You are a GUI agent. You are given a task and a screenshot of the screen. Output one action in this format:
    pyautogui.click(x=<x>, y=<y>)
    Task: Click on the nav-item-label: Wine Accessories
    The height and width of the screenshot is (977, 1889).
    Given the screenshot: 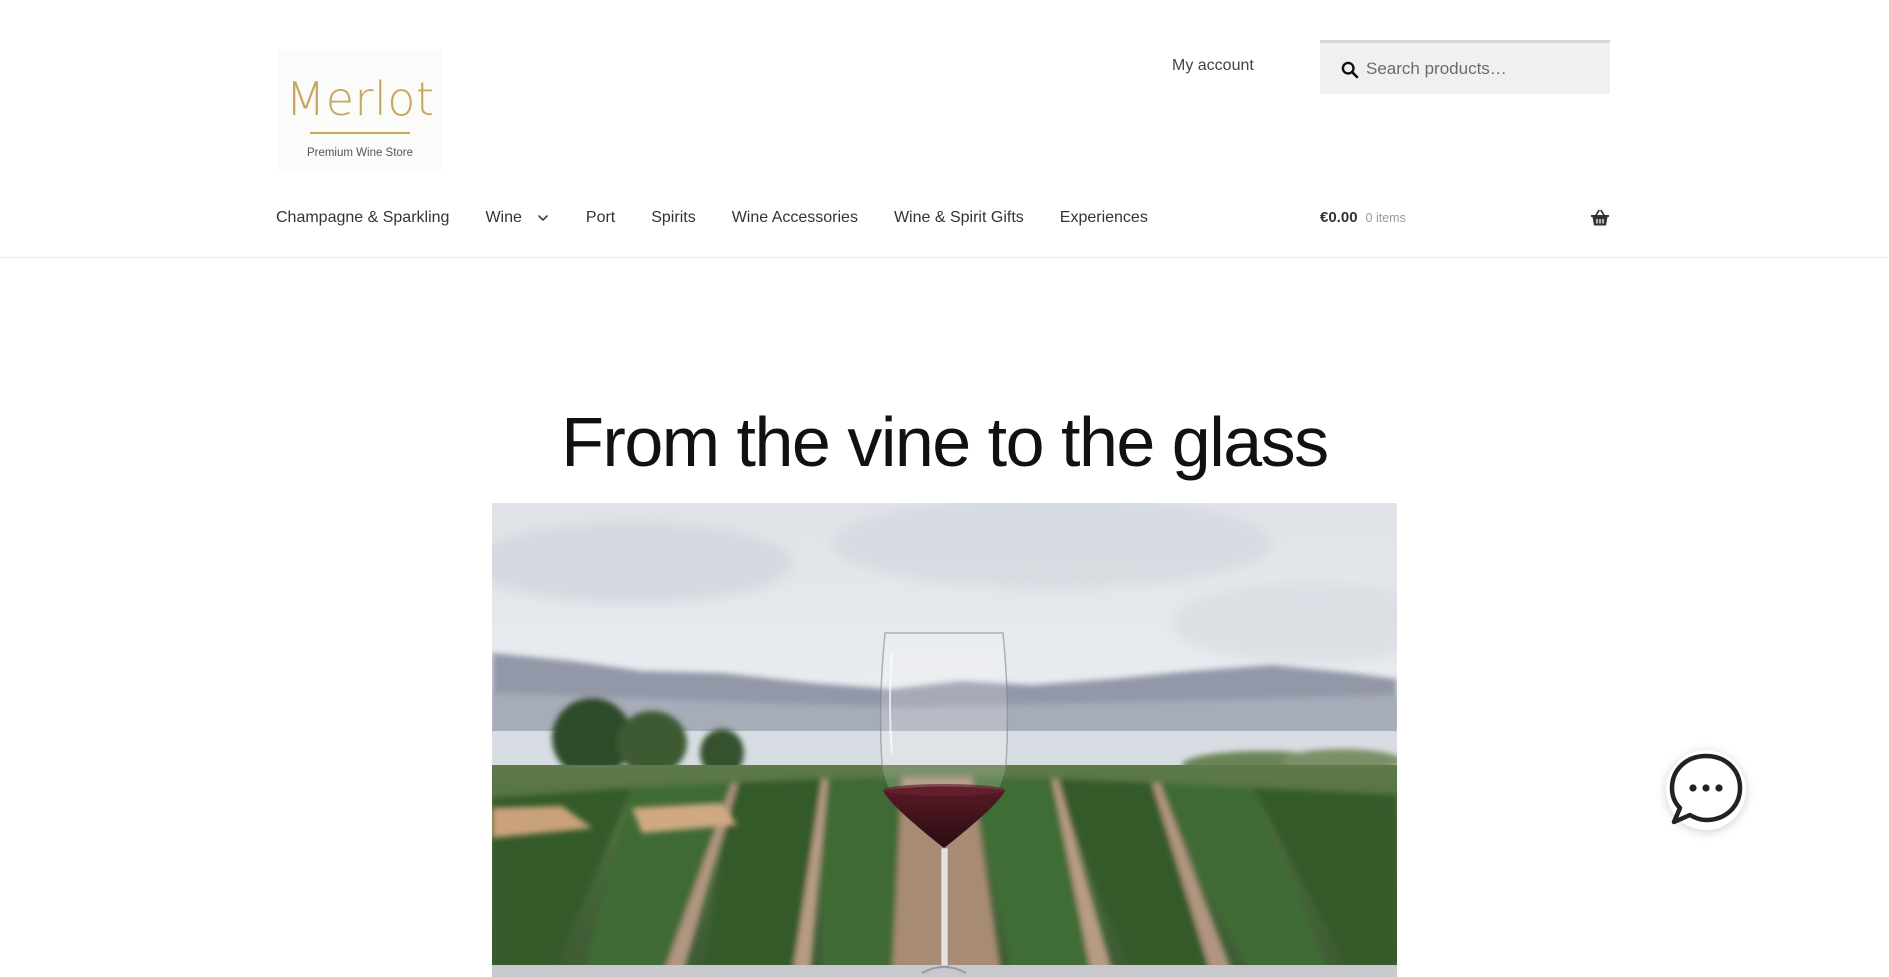 What is the action you would take?
    pyautogui.click(x=794, y=217)
    